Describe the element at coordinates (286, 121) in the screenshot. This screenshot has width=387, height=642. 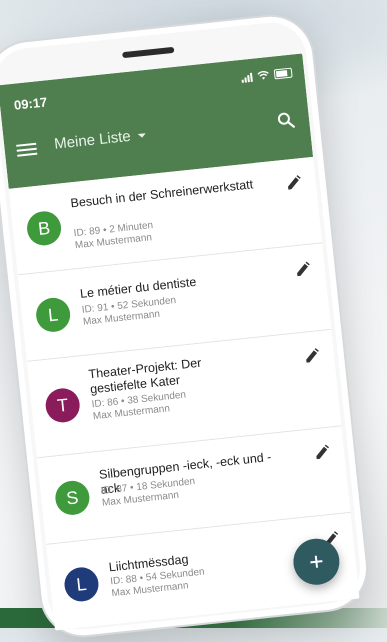
I see `search-icon` at that location.